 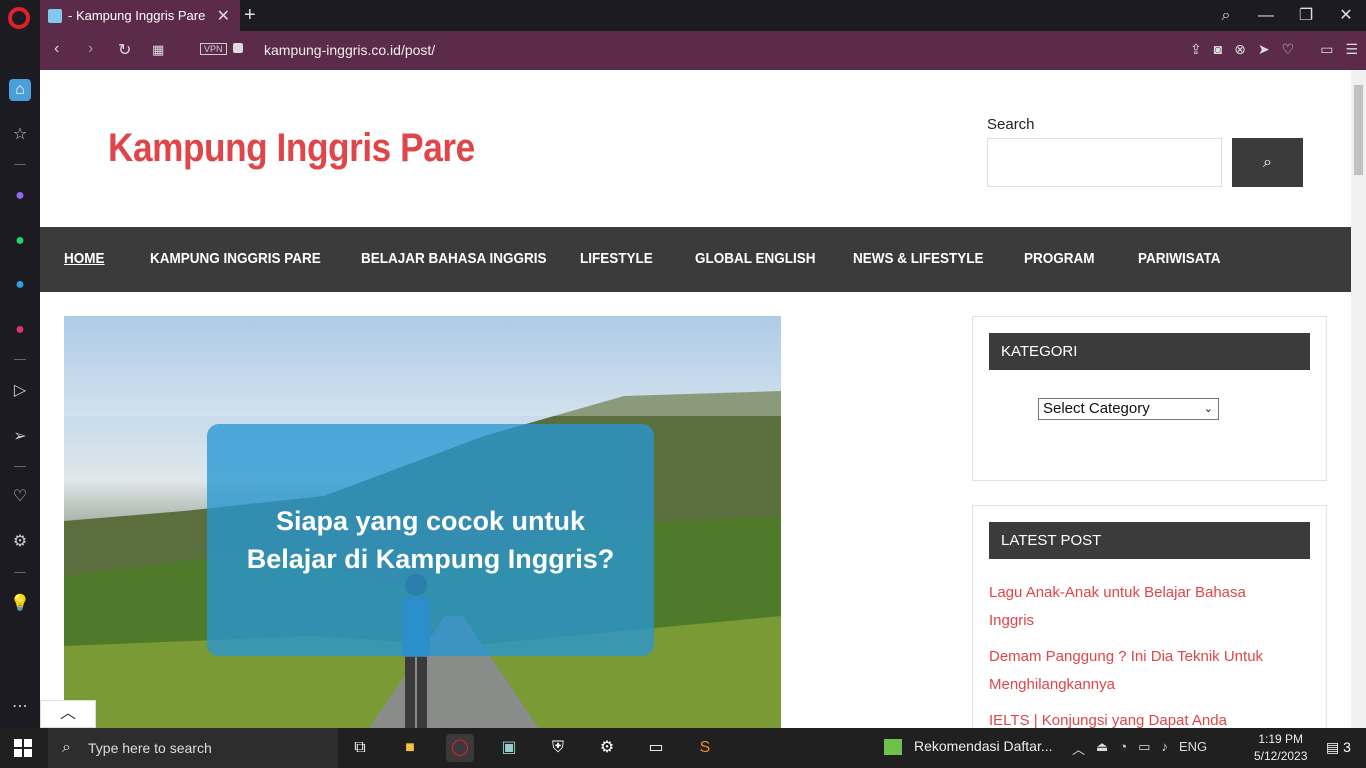 What do you see at coordinates (918, 258) in the screenshot?
I see `nav-news-lifestyle: NEWS & LIFESTYLE` at bounding box center [918, 258].